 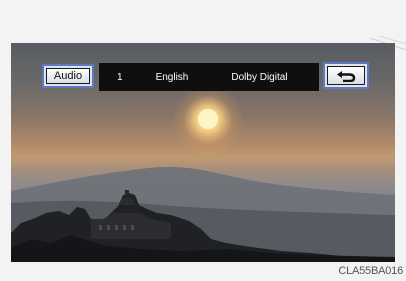 What do you see at coordinates (370, 271) in the screenshot?
I see `figure-caption: CLA55BA016` at bounding box center [370, 271].